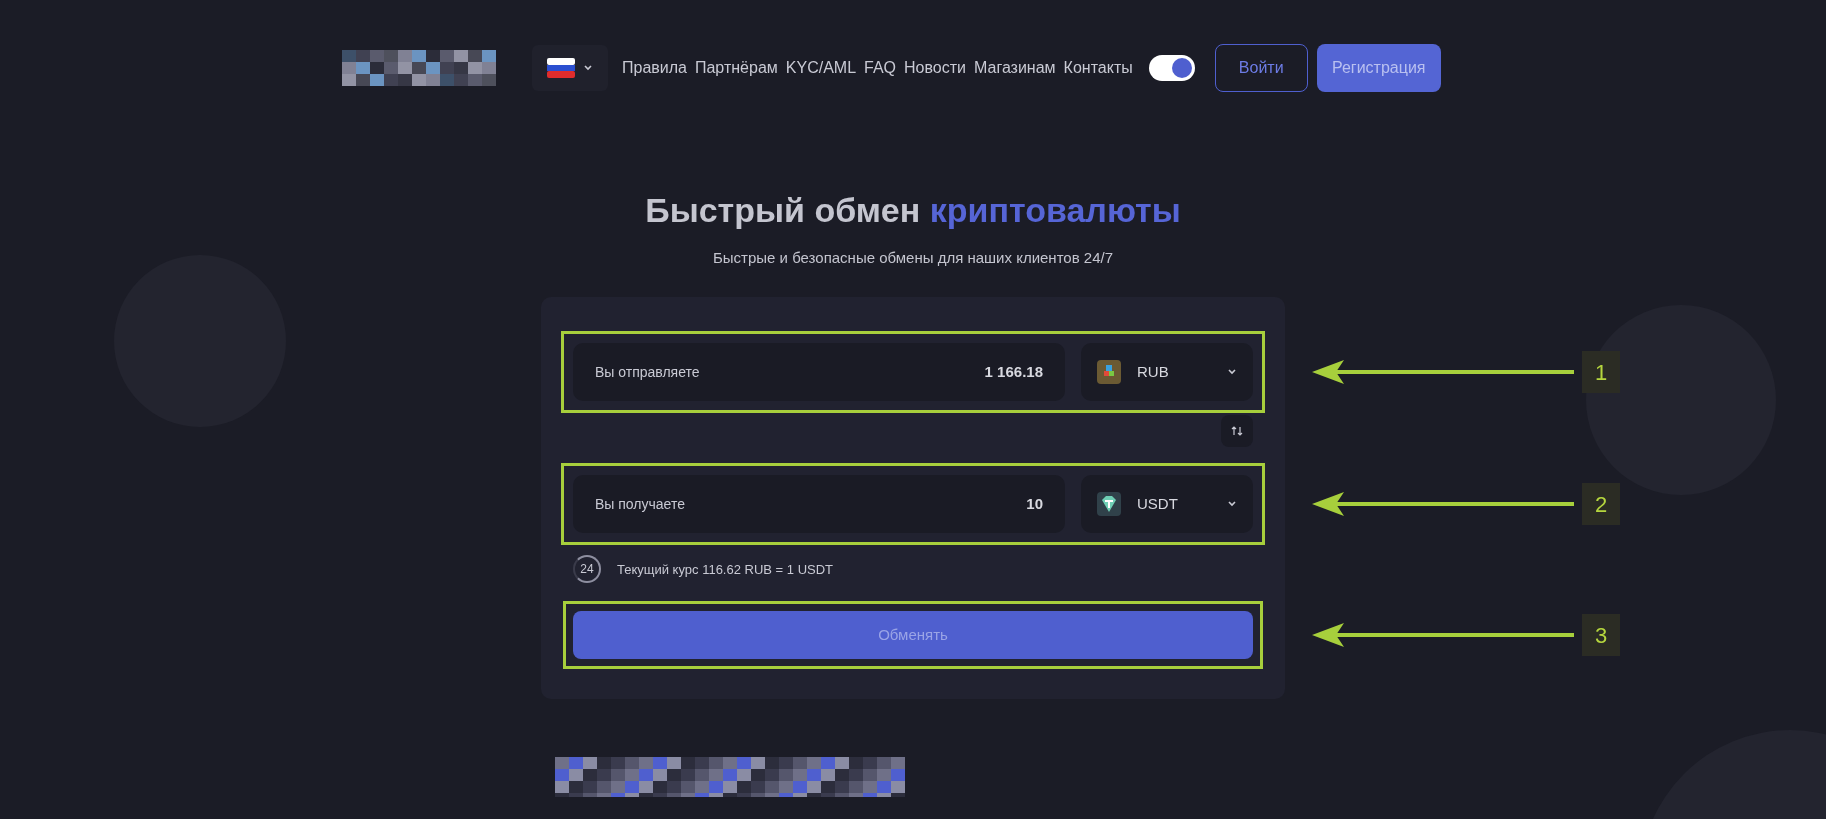 The image size is (1826, 819). Describe the element at coordinates (821, 68) in the screenshot. I see `nav-link: KYC/AML` at that location.